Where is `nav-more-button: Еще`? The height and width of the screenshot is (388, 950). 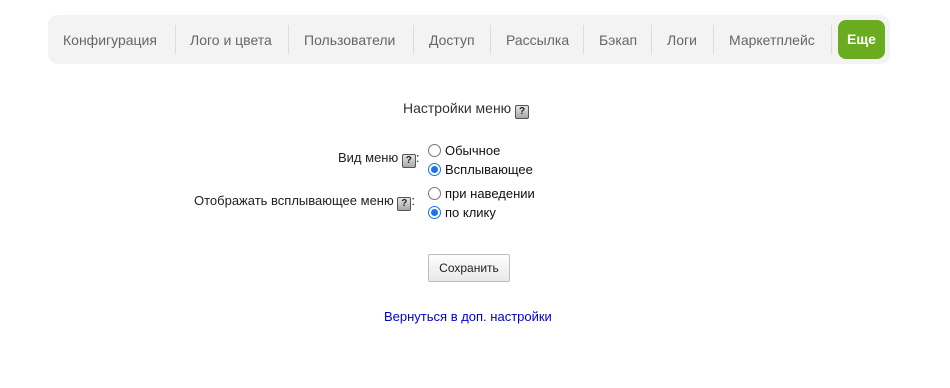
nav-more-button: Еще is located at coordinates (861, 39).